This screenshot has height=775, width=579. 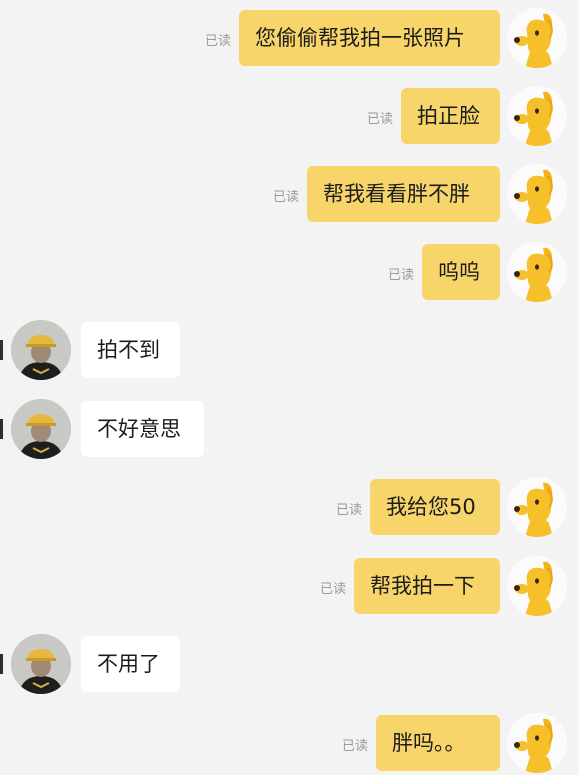 What do you see at coordinates (289, 743) in the screenshot?
I see `message-row: 胖吗。。 已读` at bounding box center [289, 743].